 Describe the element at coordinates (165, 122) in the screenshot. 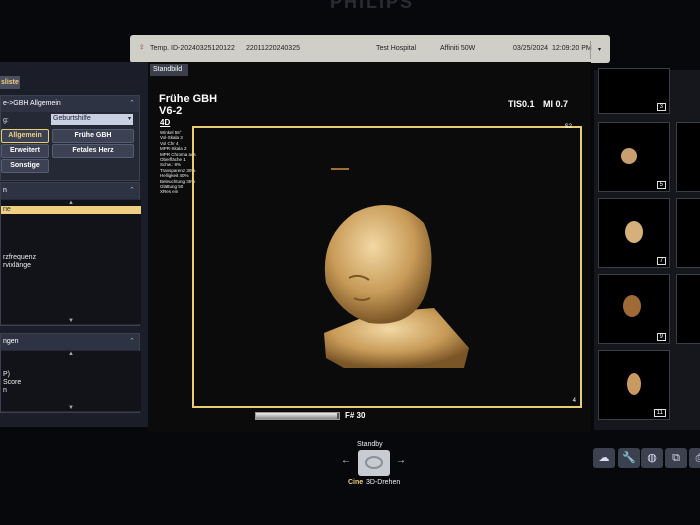

I see `mode-label: 4D` at that location.